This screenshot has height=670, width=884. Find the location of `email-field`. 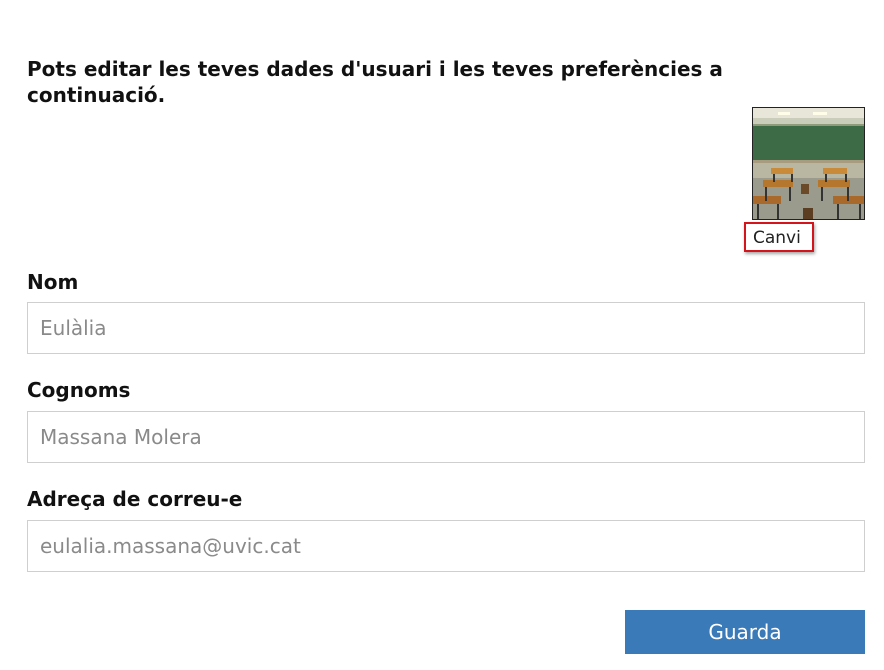

email-field is located at coordinates (446, 546).